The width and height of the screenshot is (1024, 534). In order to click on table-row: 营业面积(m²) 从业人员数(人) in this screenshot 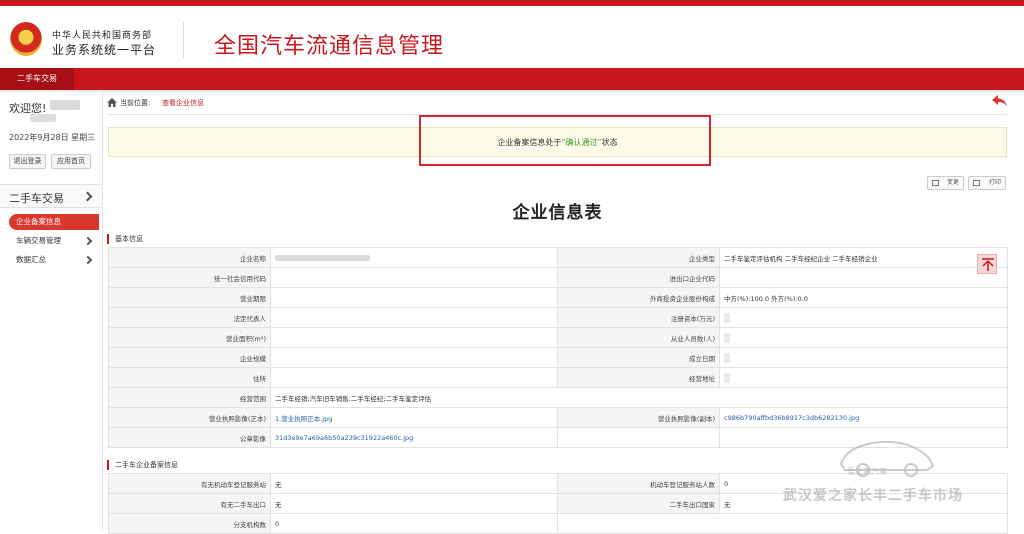, I will do `click(558, 337)`.